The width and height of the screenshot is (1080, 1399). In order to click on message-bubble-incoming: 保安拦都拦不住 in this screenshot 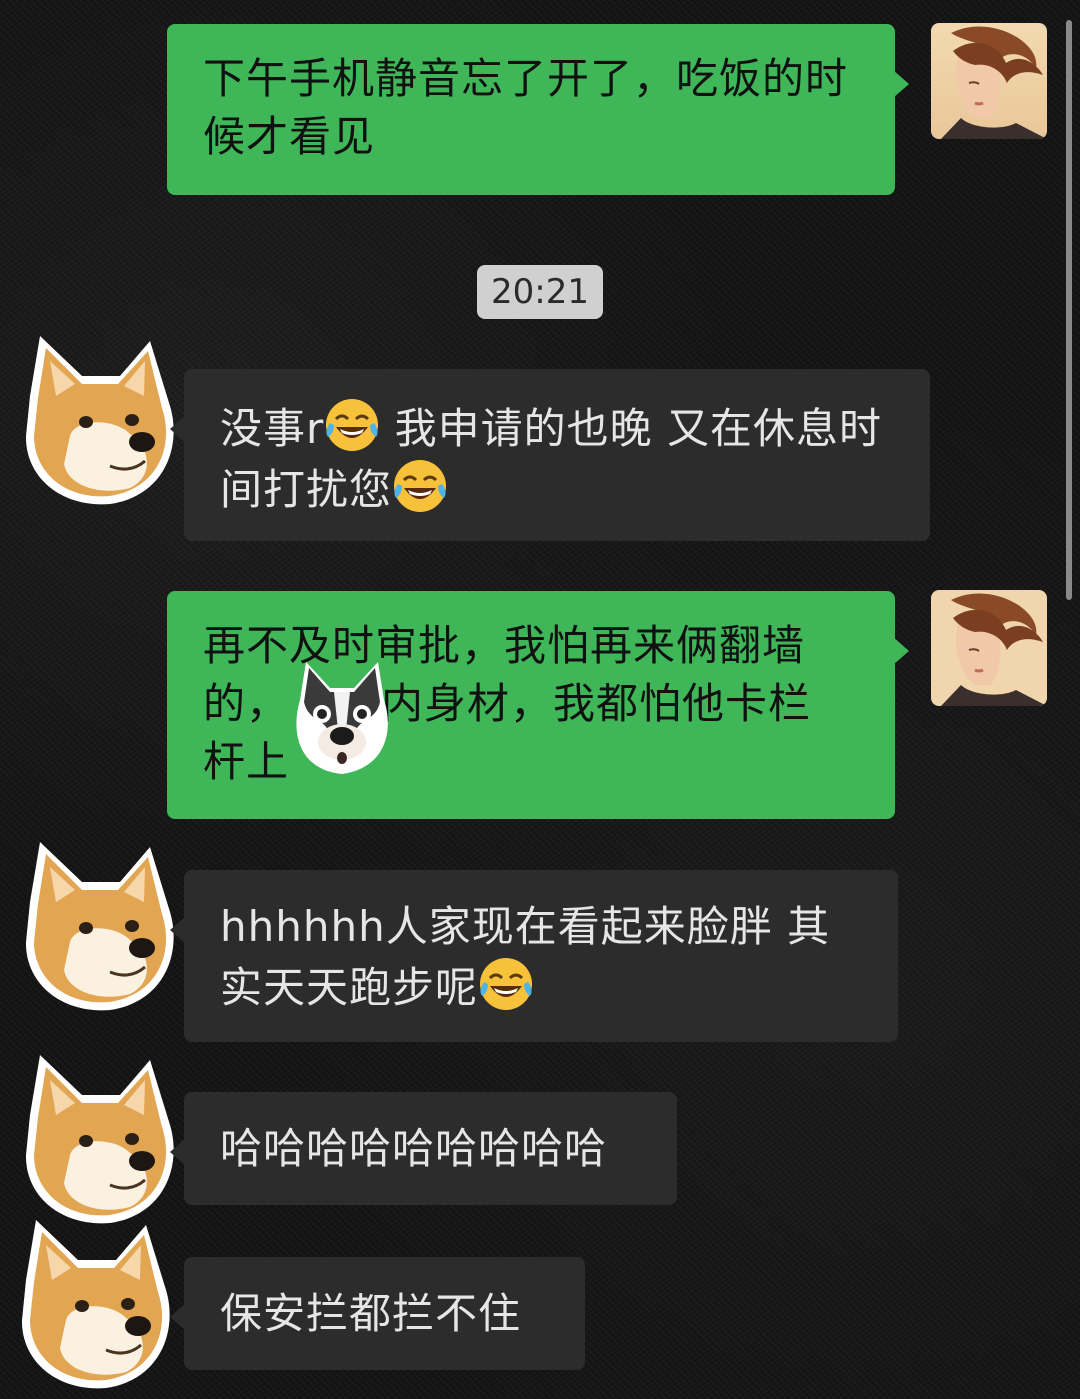, I will do `click(377, 1313)`.